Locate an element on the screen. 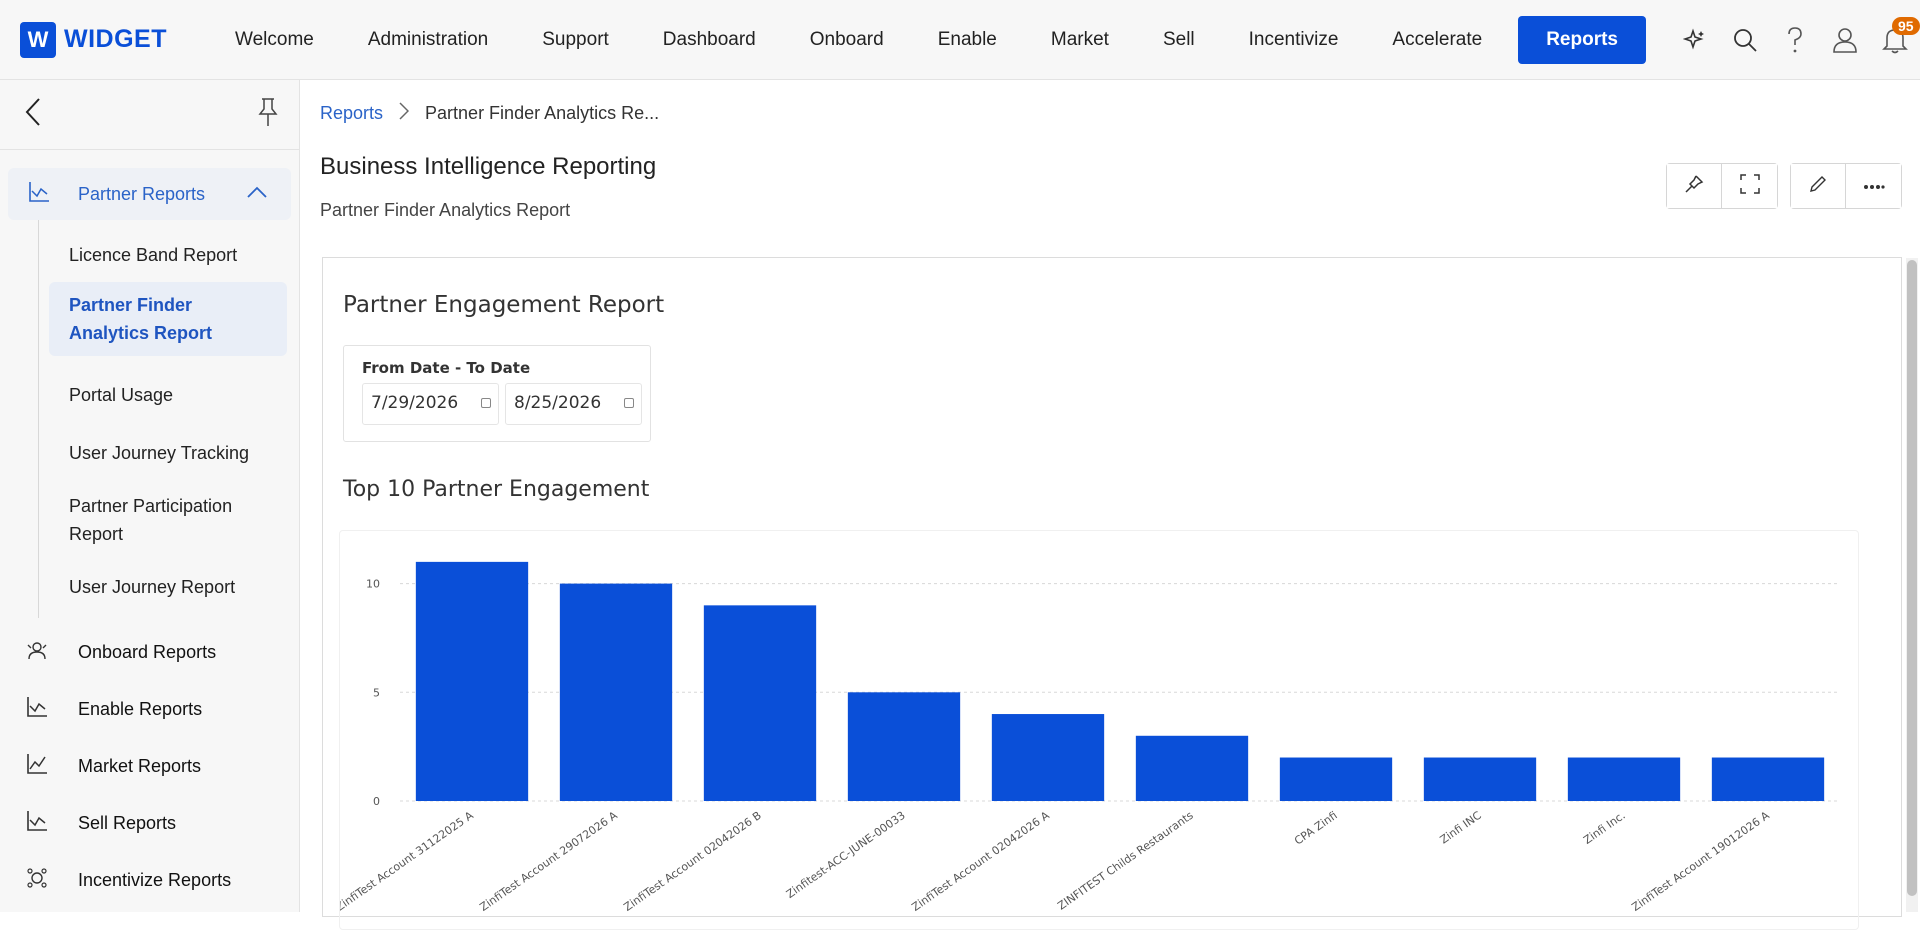 The height and width of the screenshot is (936, 1920). sidebar-section-label: Partner Reports is located at coordinates (142, 193).